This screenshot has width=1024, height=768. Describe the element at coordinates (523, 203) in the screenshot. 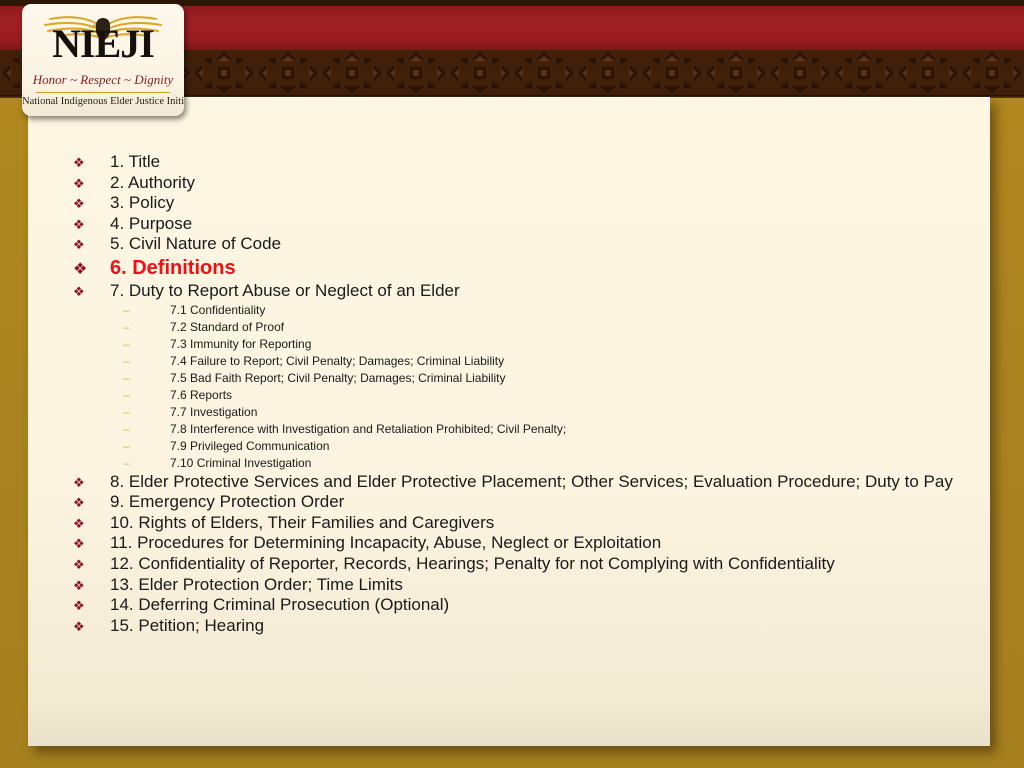

I see `outline-item: ❖ 3. Policy` at that location.